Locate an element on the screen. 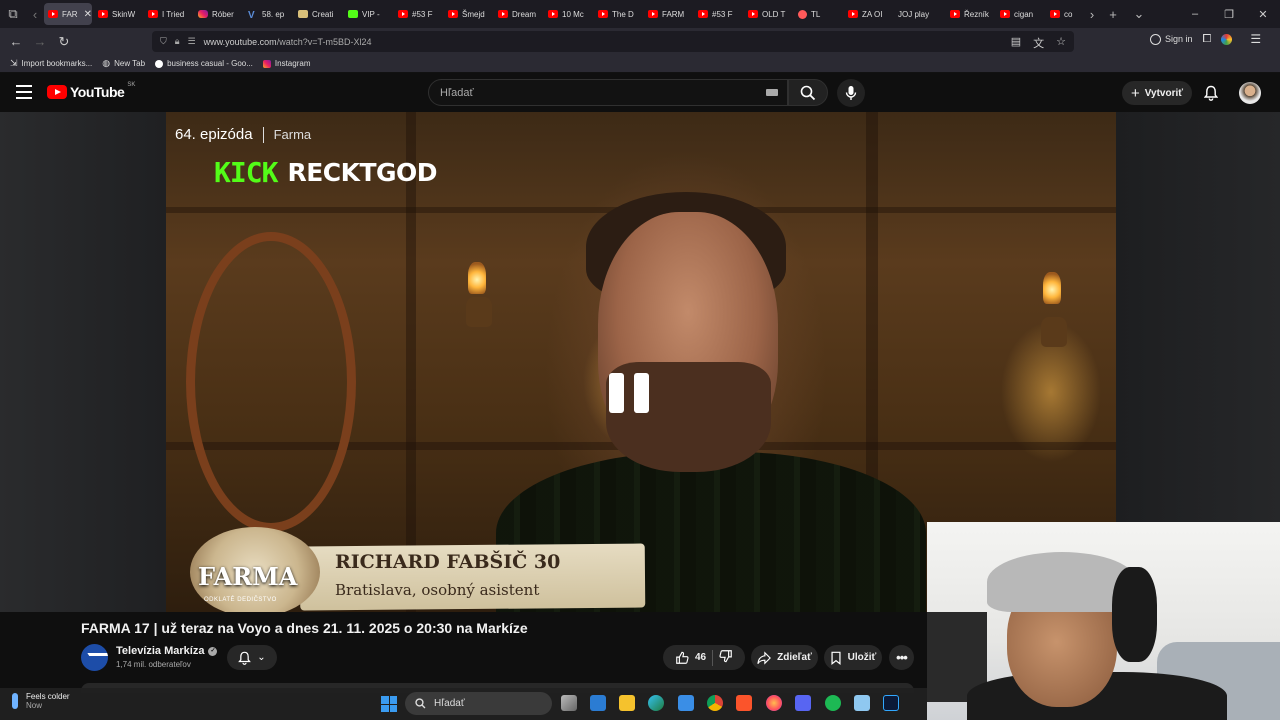 The height and width of the screenshot is (720, 1280). url-host: www.youtube.com is located at coordinates (240, 41).